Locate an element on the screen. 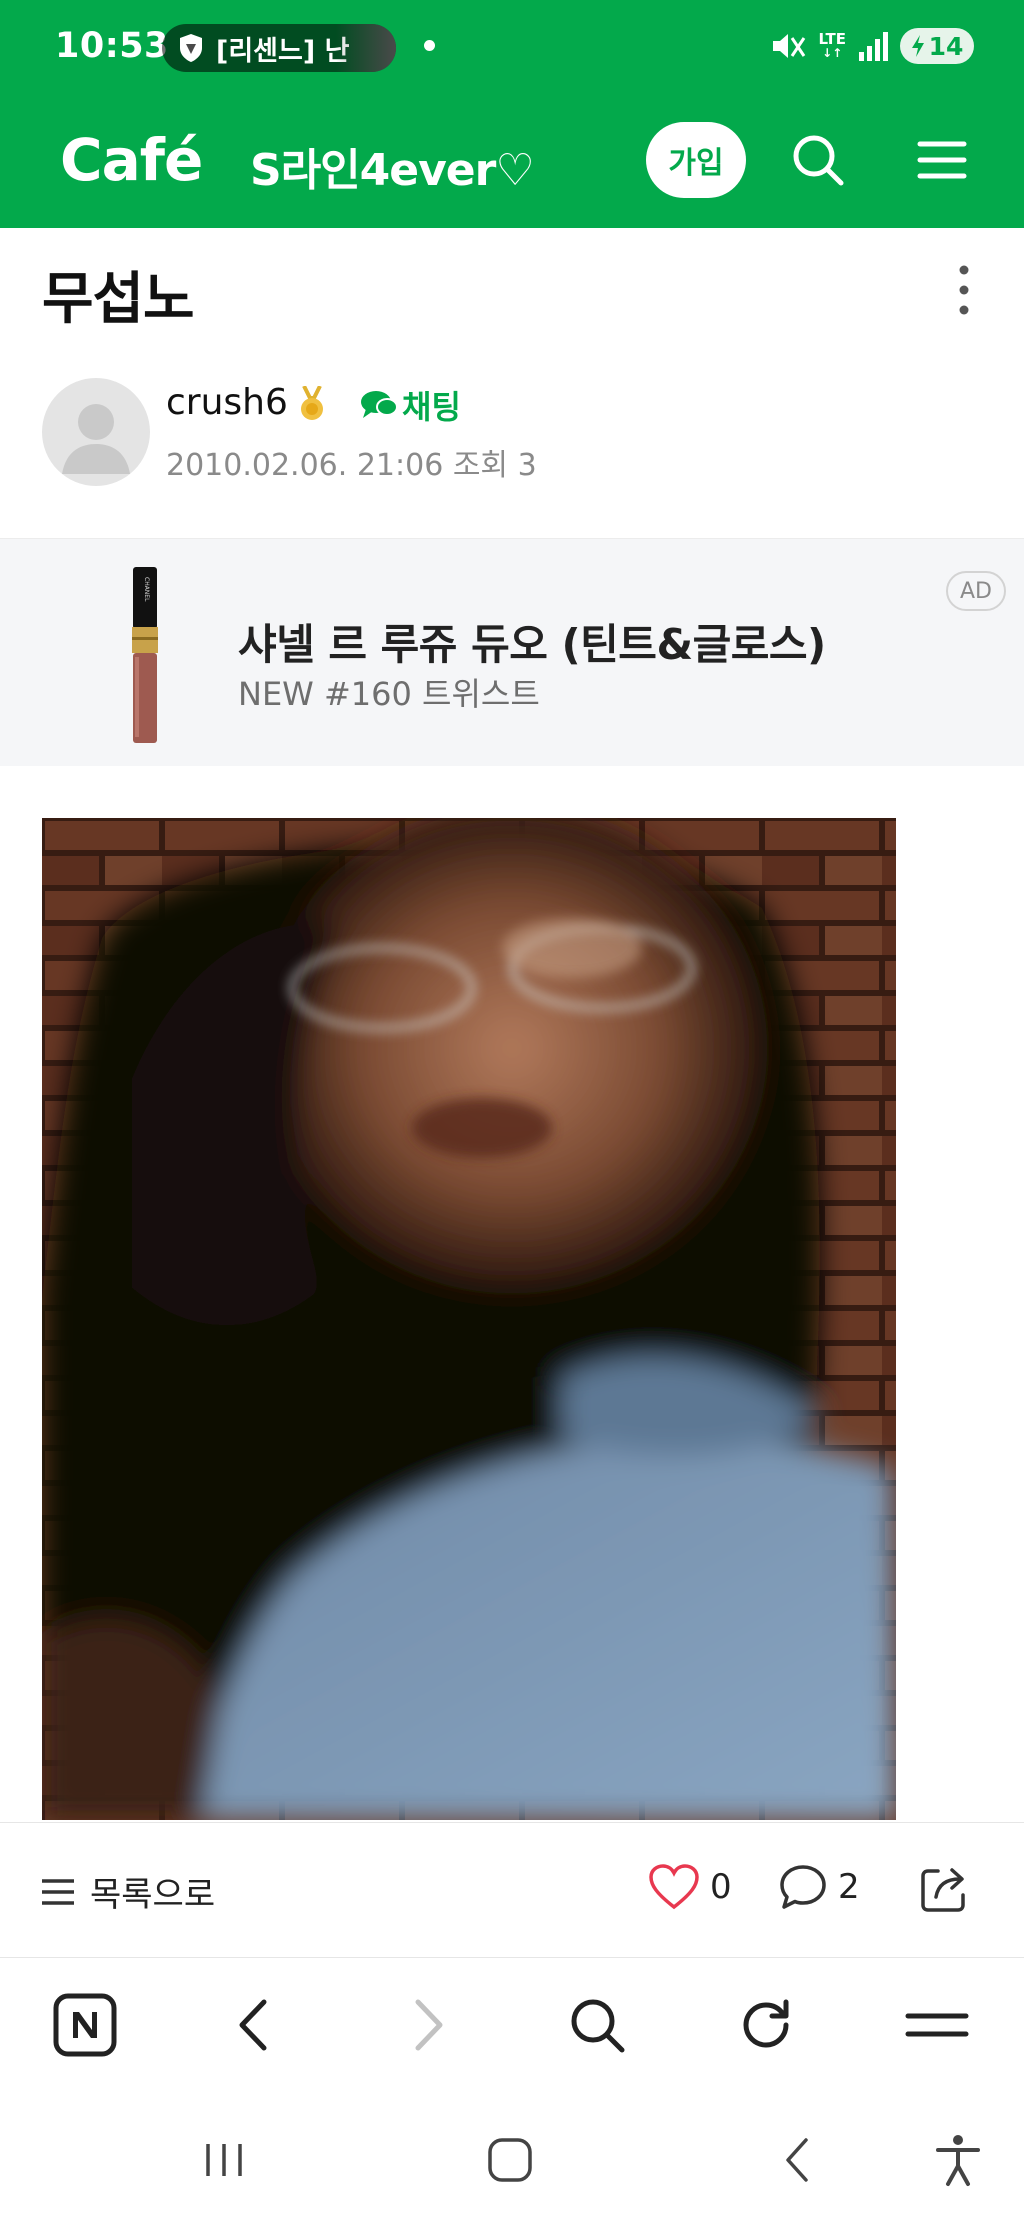  comment-button: 2 is located at coordinates (819, 1887).